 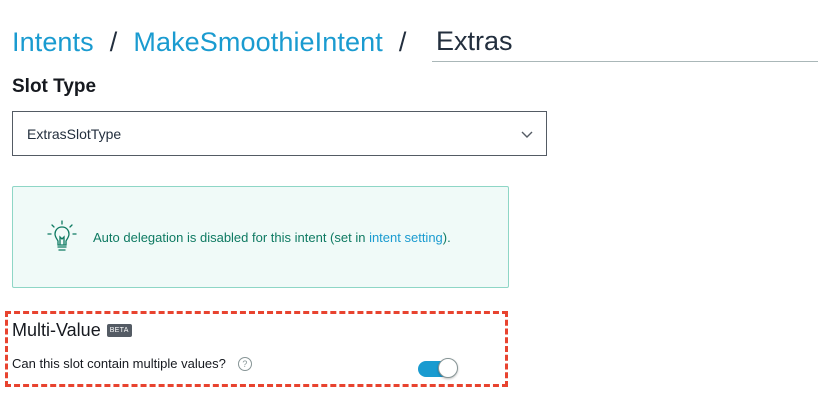 What do you see at coordinates (74, 133) in the screenshot?
I see `slot-type-value: ExtrasSlotType` at bounding box center [74, 133].